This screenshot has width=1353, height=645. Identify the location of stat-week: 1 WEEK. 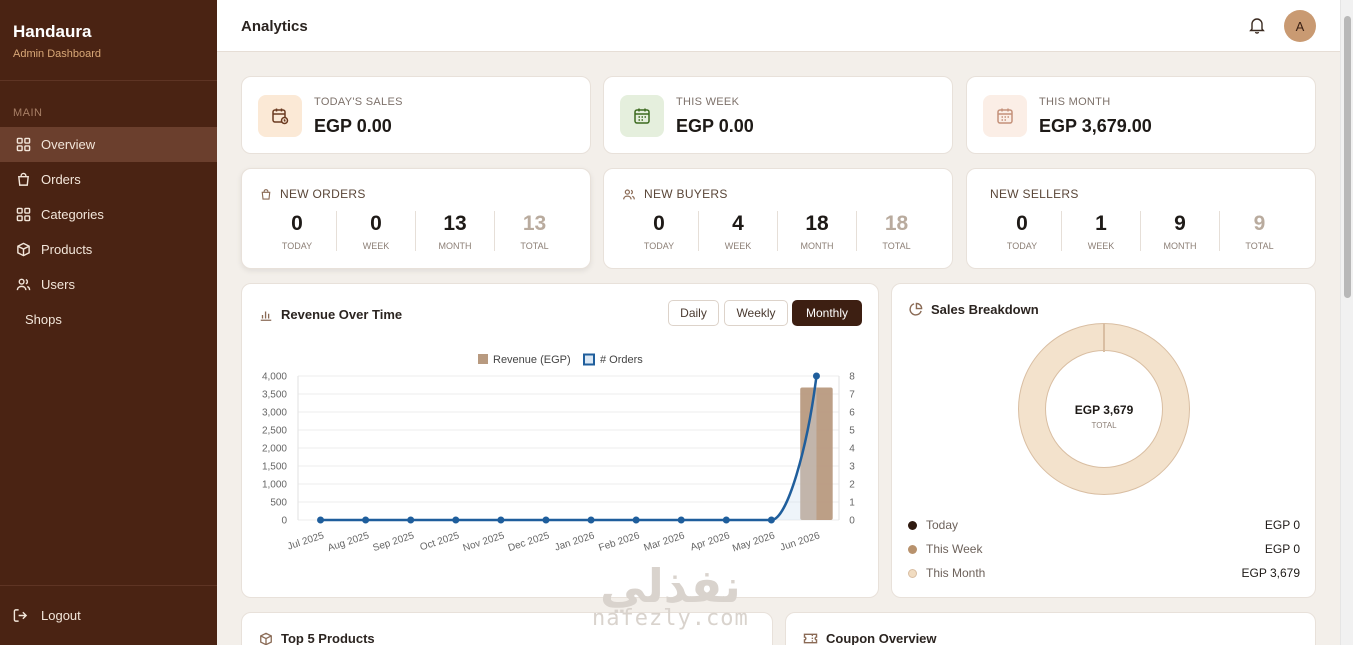
(1101, 231).